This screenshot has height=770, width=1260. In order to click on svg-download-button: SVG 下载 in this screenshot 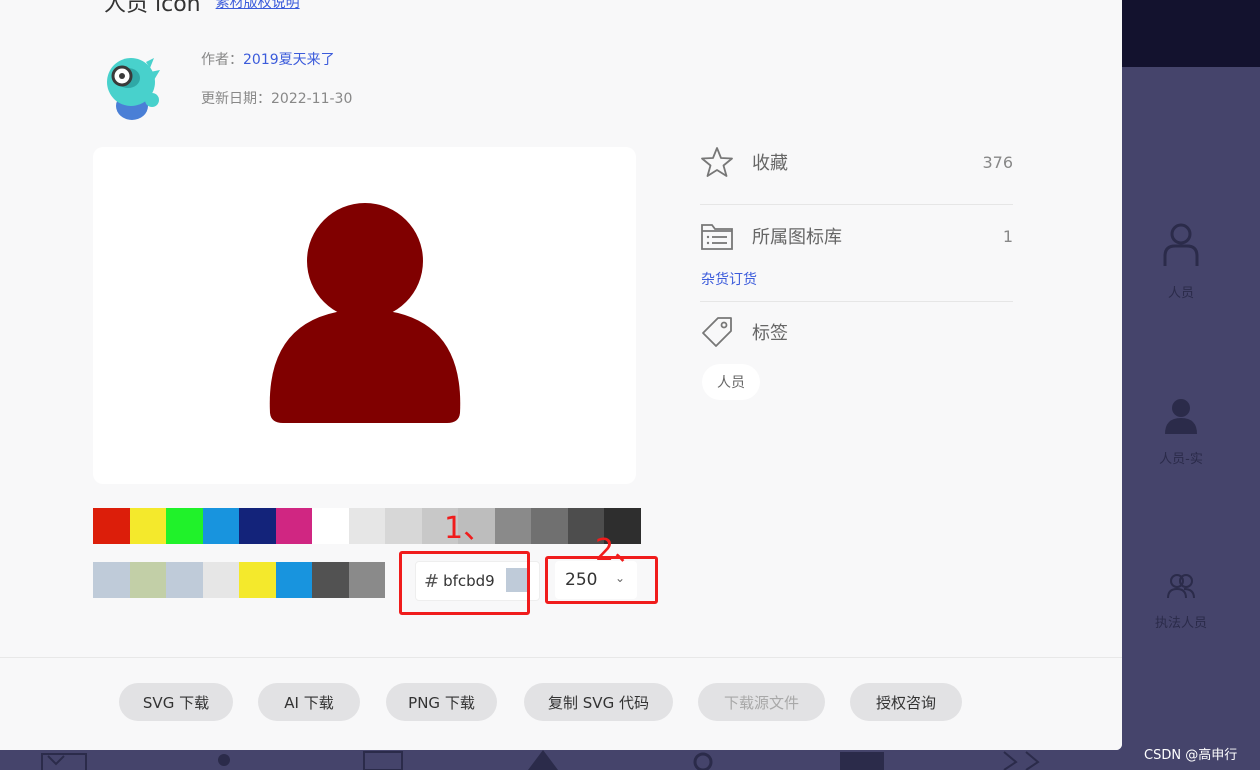, I will do `click(176, 702)`.